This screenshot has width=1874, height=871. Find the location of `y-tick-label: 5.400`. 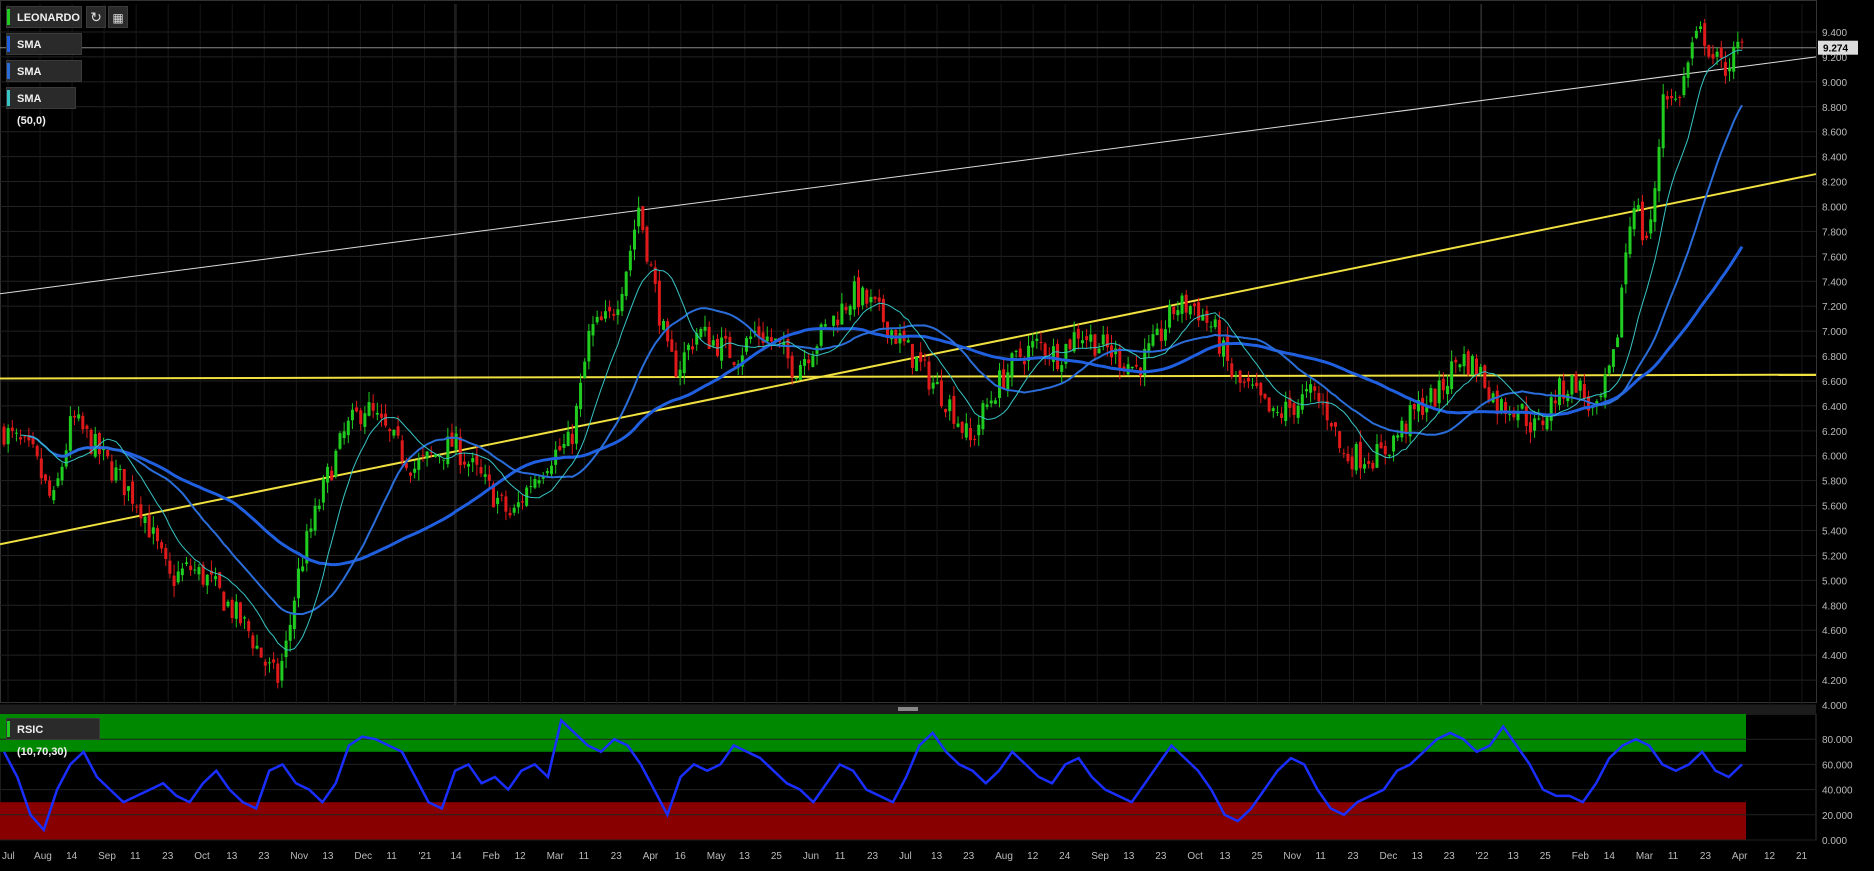

y-tick-label: 5.400 is located at coordinates (1834, 532).